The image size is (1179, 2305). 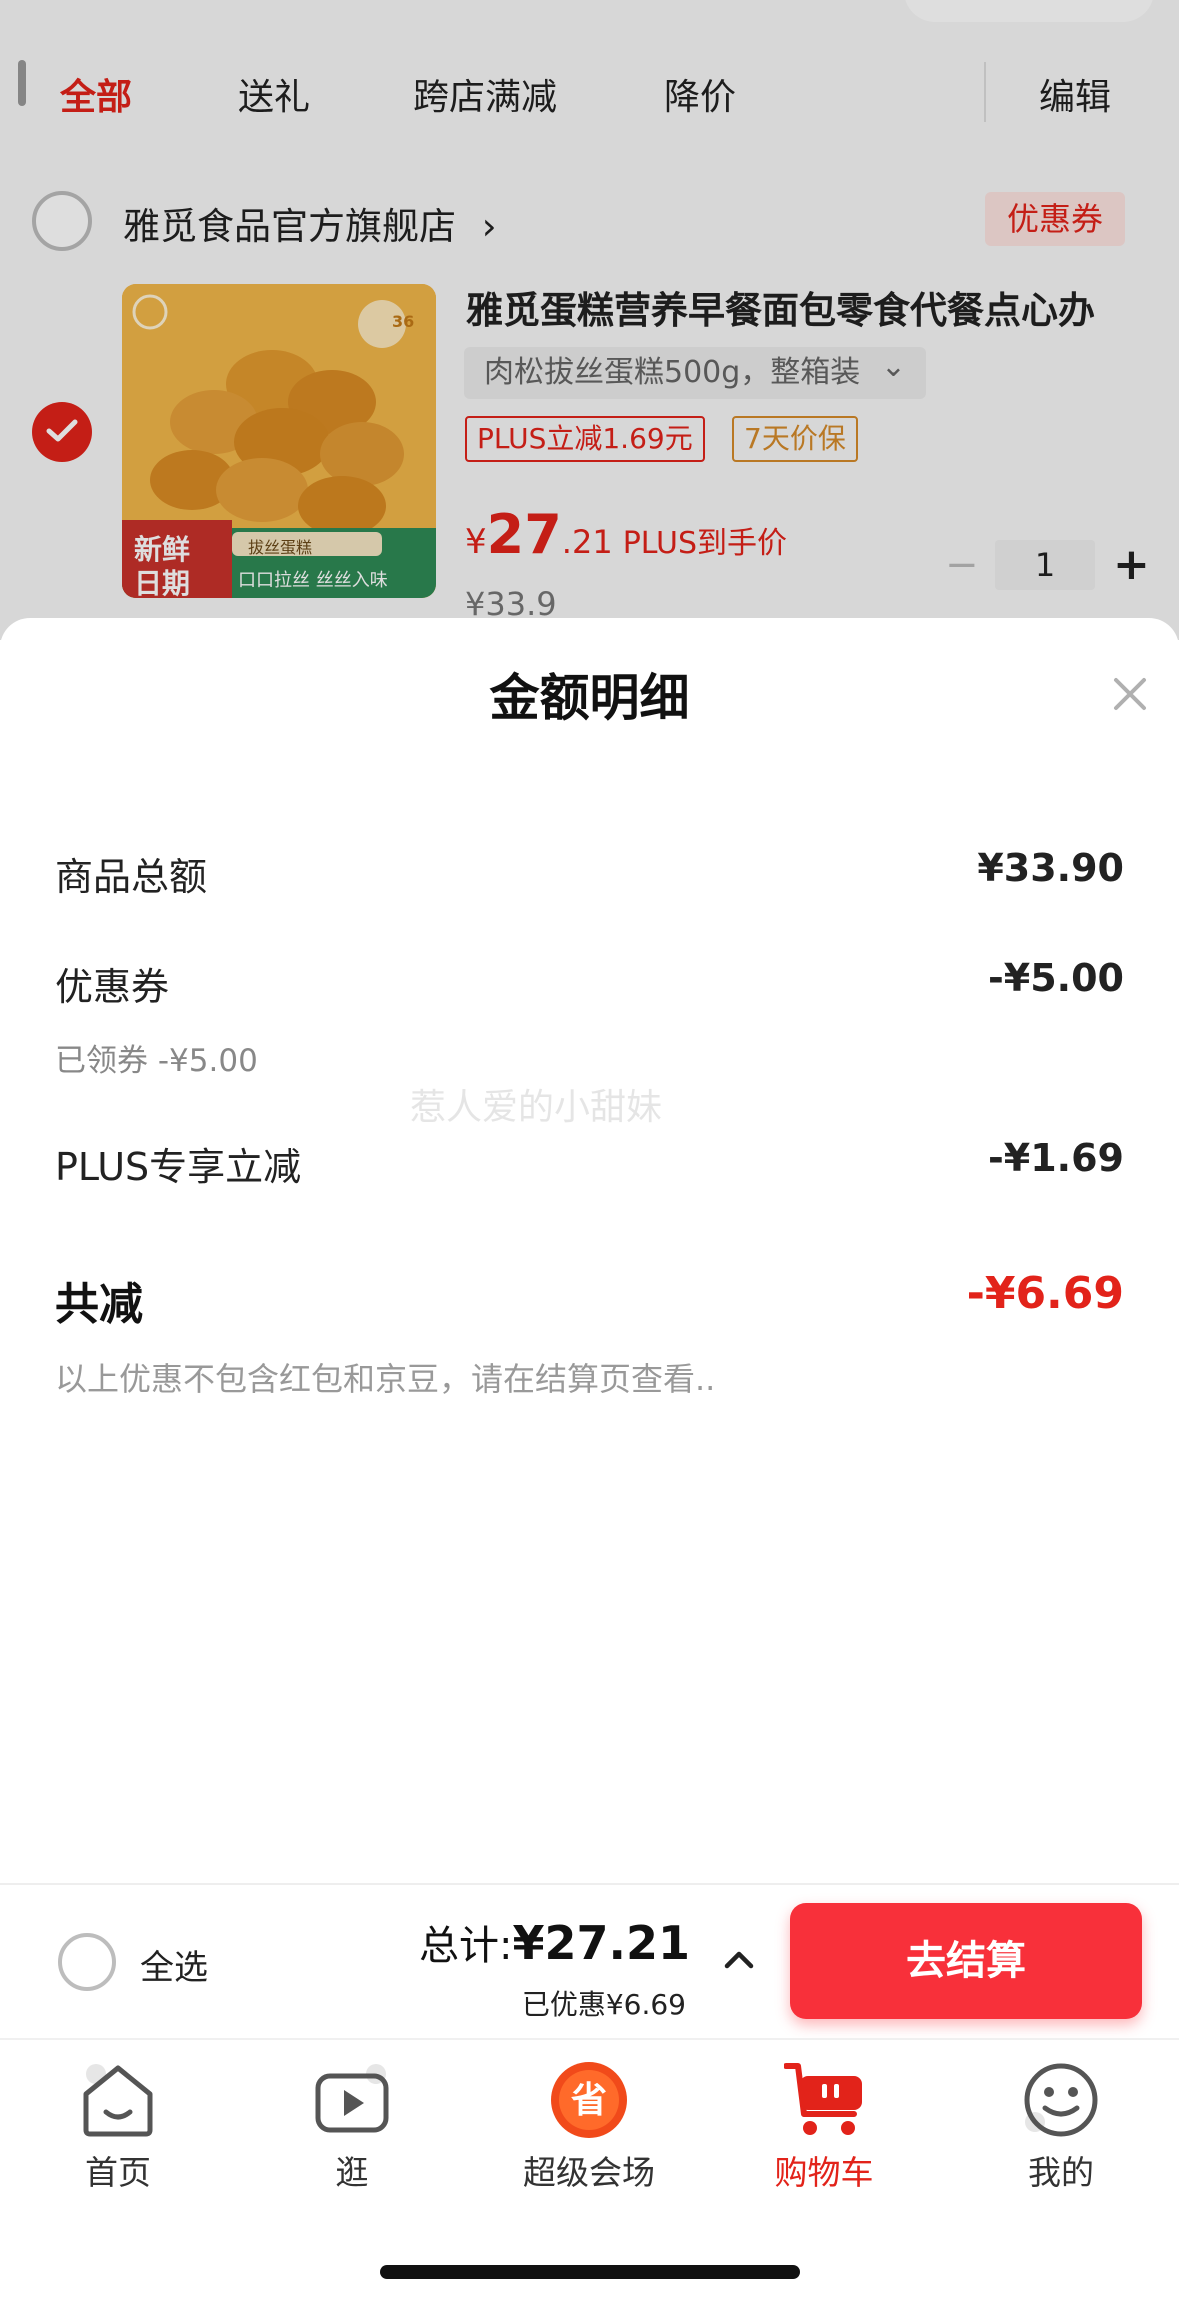 I want to click on video-icon, so click(x=352, y=2098).